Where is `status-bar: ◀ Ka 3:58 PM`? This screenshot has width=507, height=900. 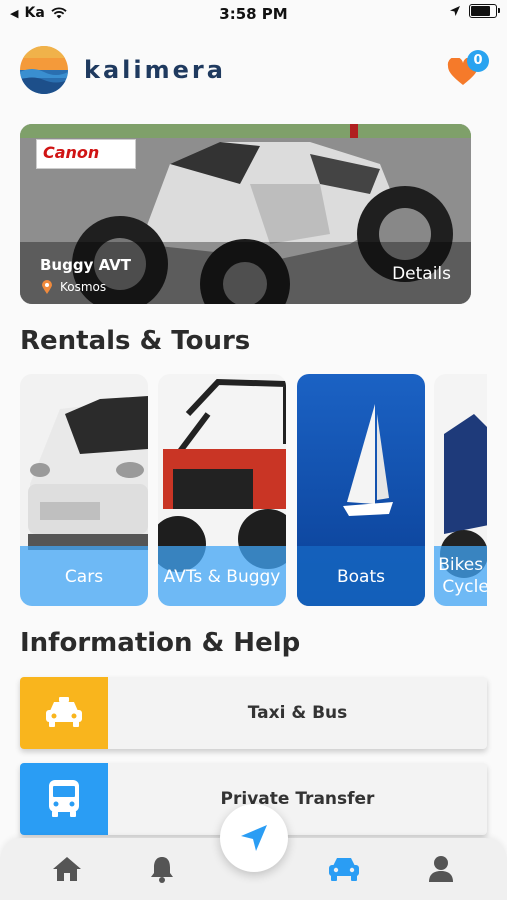 status-bar: ◀ Ka 3:58 PM is located at coordinates (253, 14).